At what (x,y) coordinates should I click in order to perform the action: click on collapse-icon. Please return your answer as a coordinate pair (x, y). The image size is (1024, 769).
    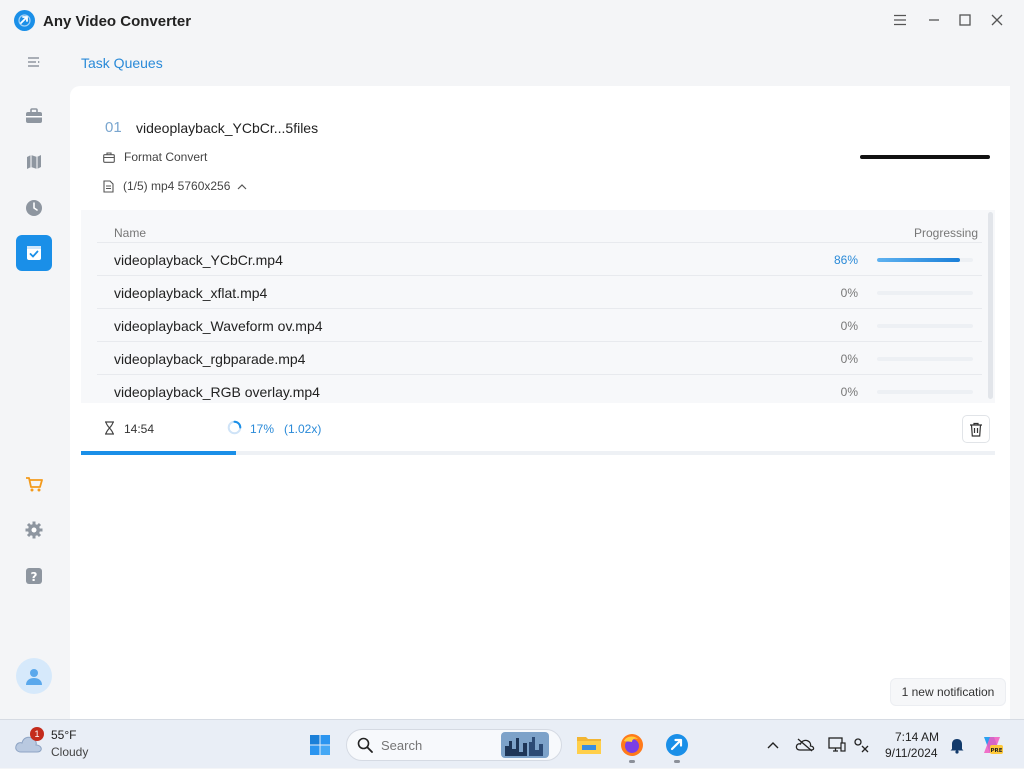
    Looking at the image, I should click on (34, 62).